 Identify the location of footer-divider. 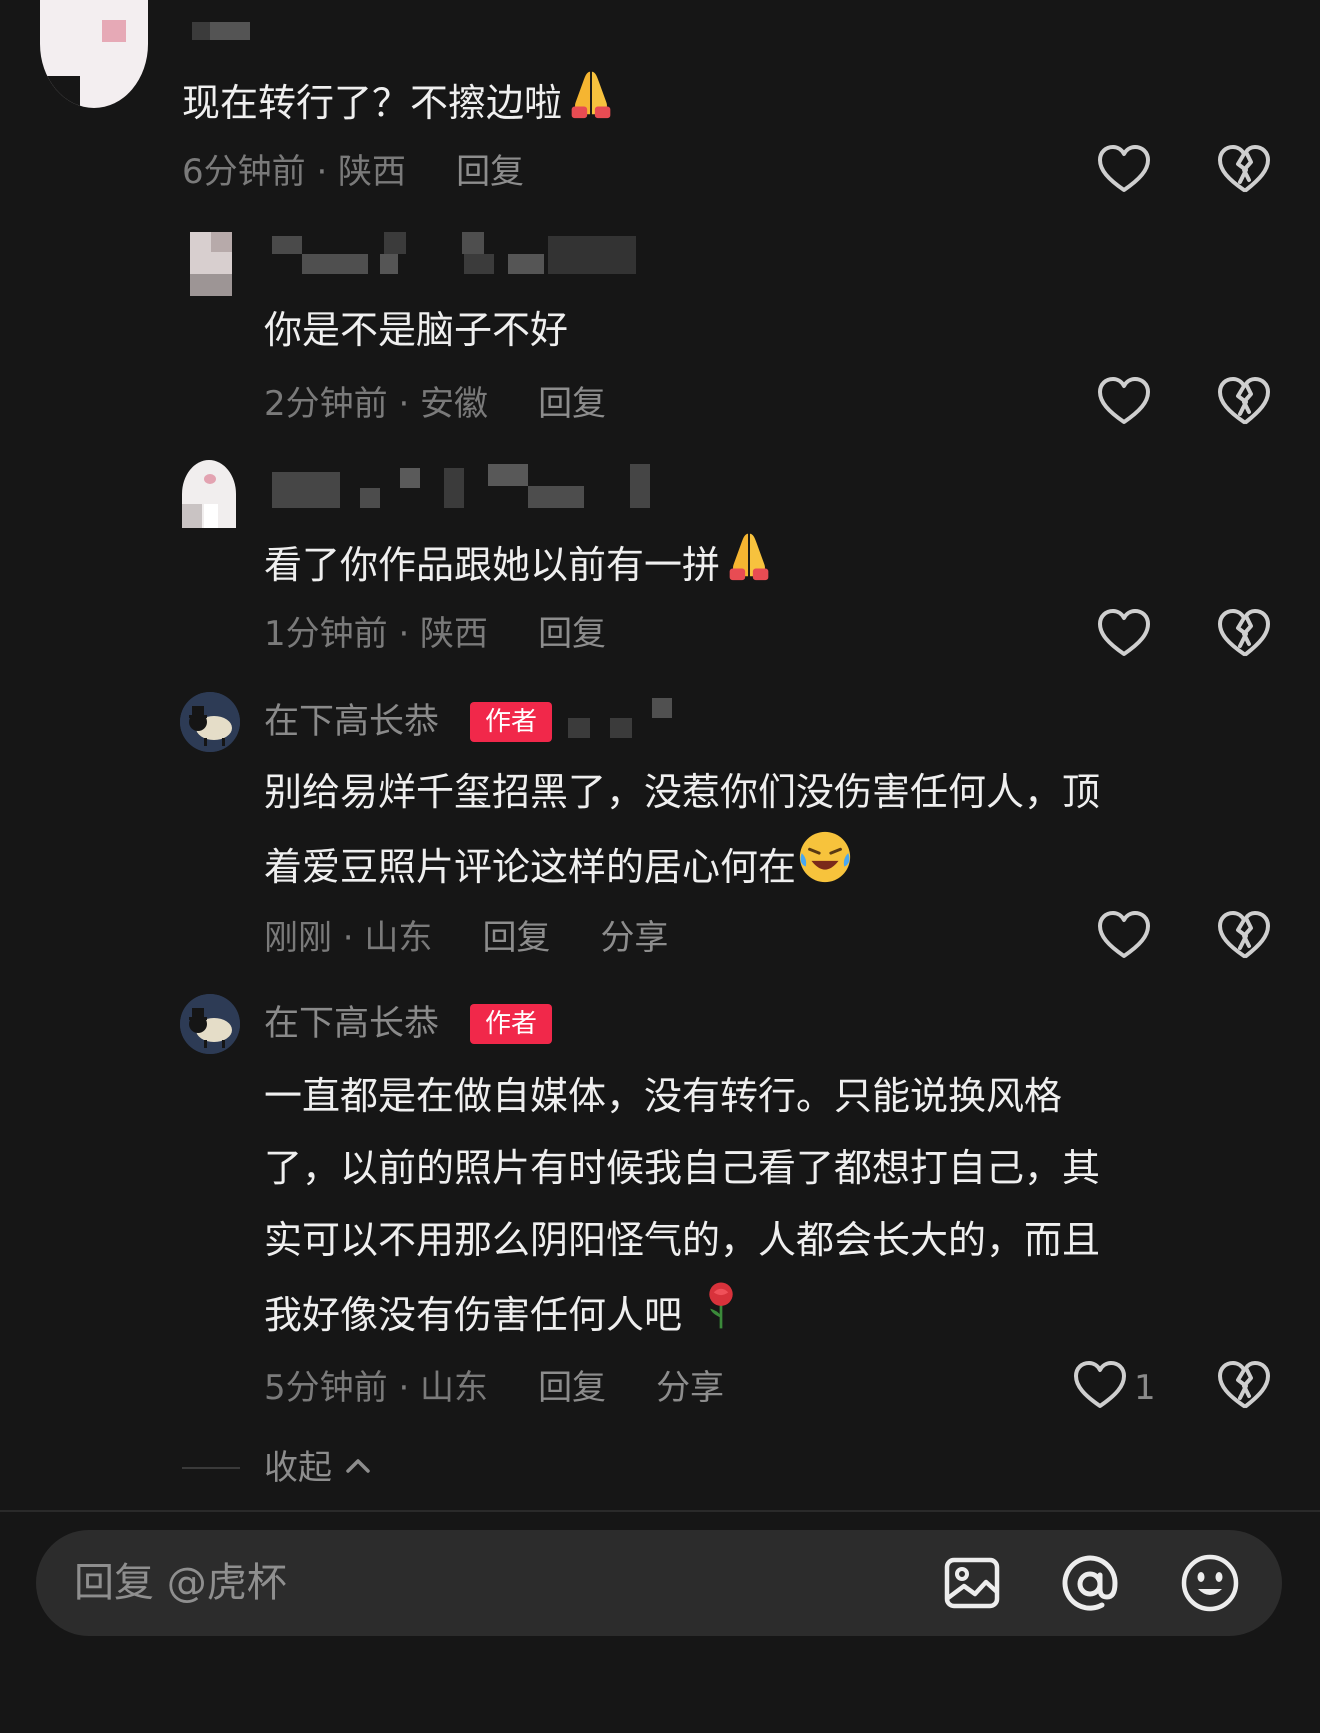
(660, 1511).